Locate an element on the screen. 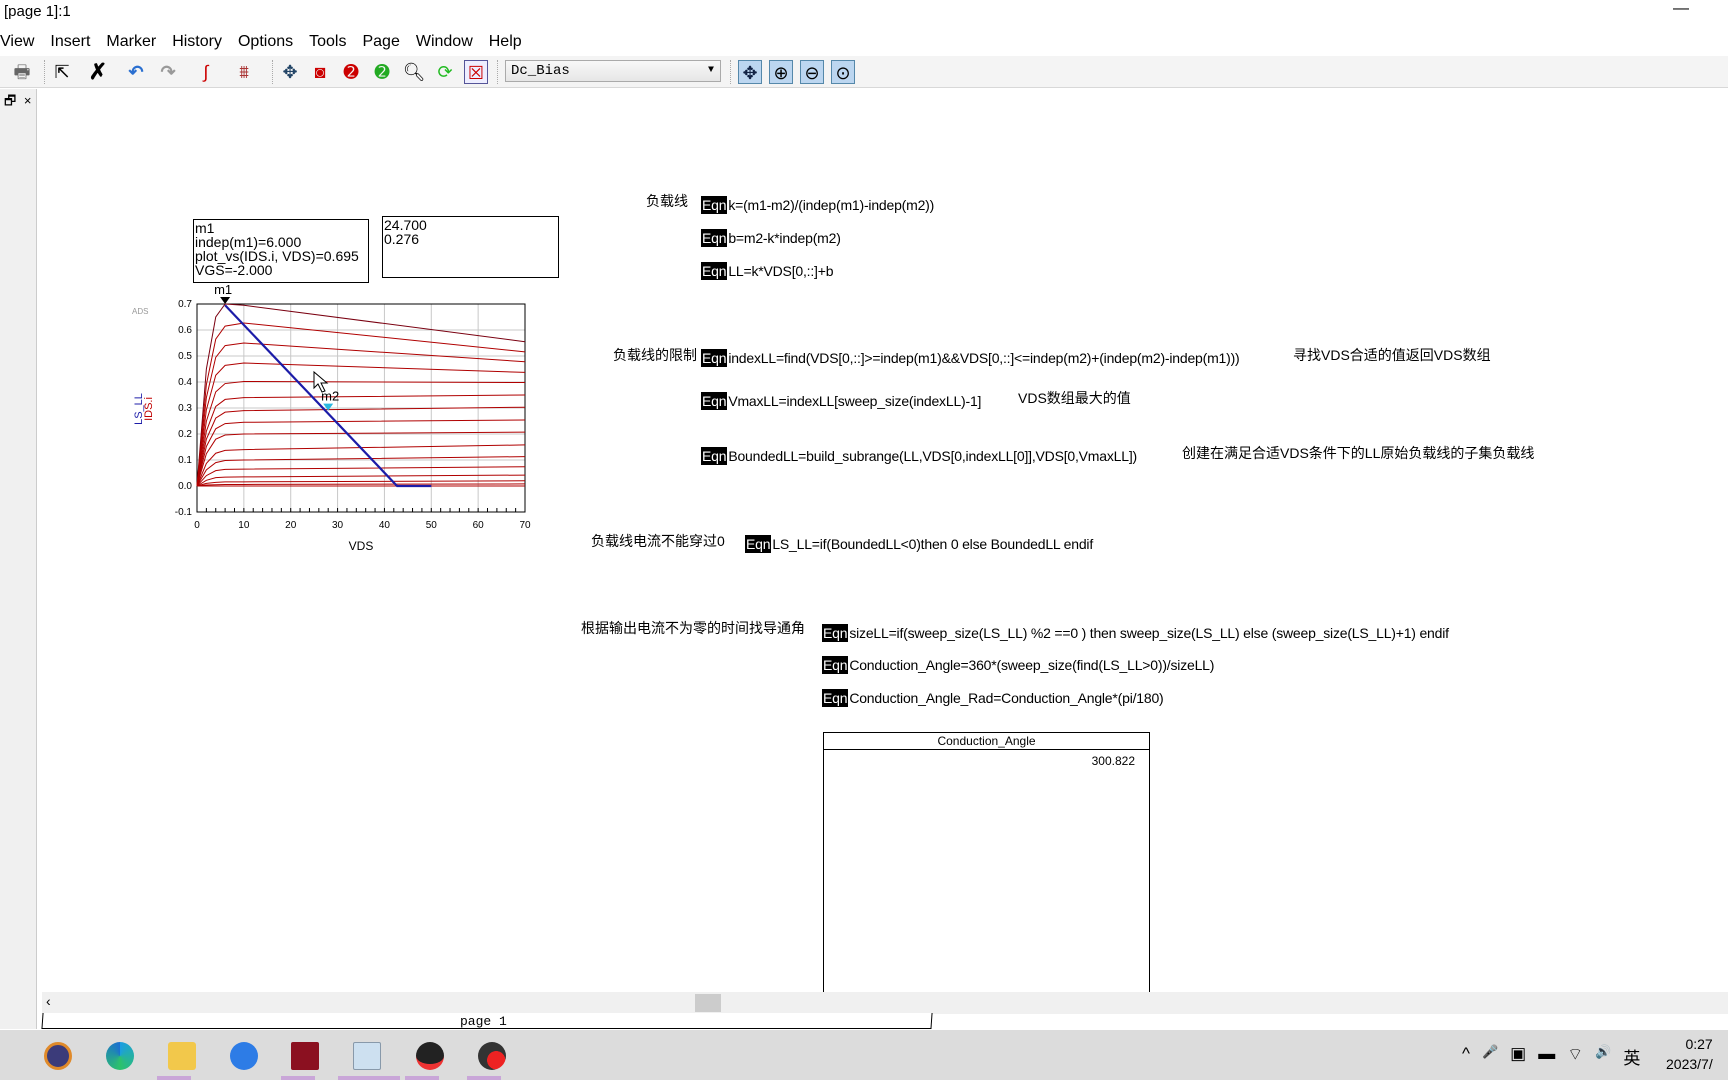  delete-x-icon: ✗ is located at coordinates (98, 72).